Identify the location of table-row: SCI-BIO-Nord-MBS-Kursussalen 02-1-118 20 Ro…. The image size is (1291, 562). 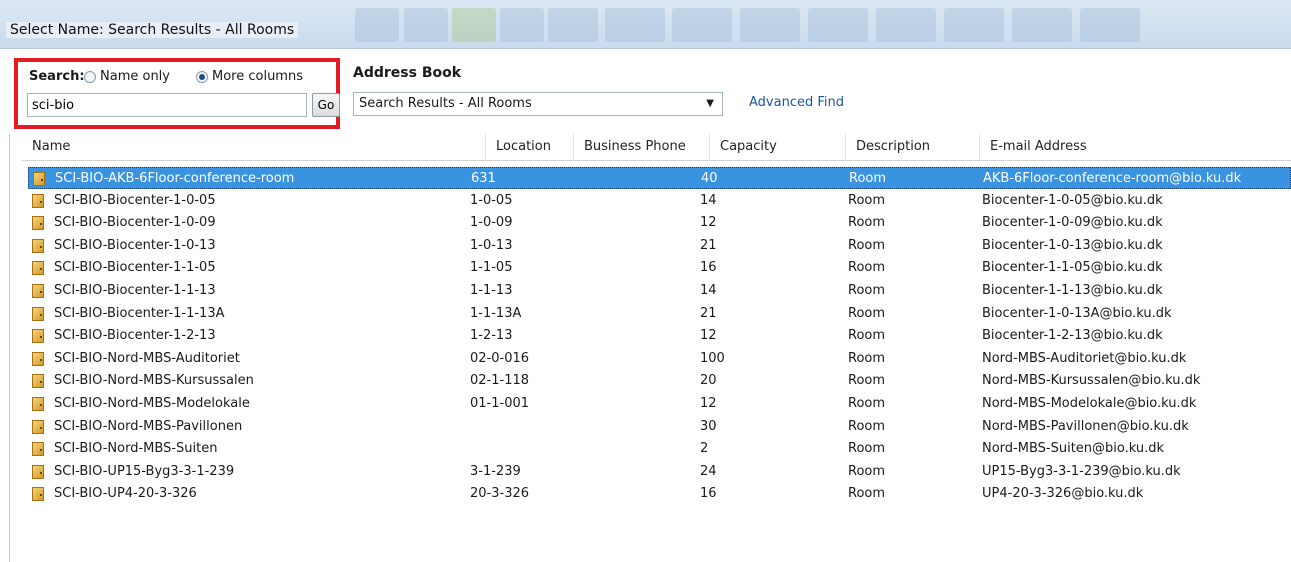
(659, 381).